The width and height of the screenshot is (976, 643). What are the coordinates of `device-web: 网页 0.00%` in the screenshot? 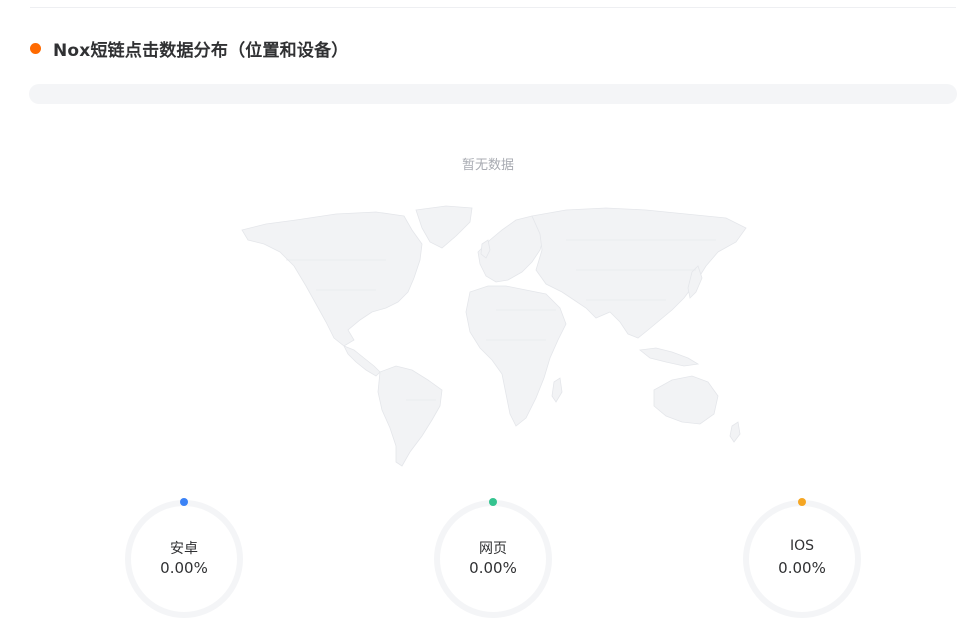 It's located at (493, 558).